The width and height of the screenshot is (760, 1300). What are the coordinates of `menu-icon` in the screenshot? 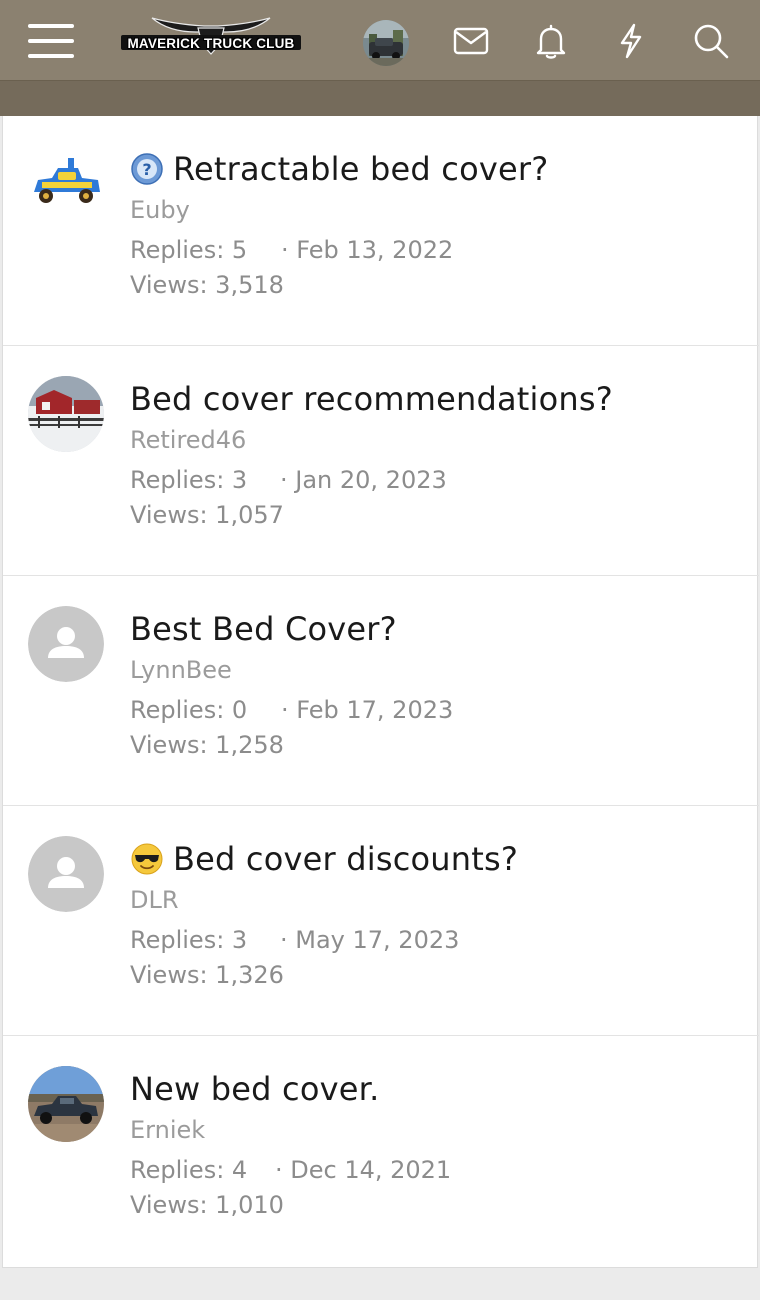 It's located at (52, 41).